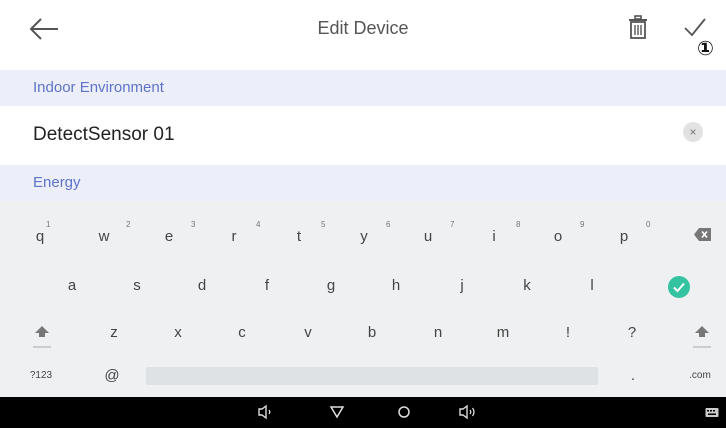 The height and width of the screenshot is (428, 726). What do you see at coordinates (57, 182) in the screenshot?
I see `section-label: Energy` at bounding box center [57, 182].